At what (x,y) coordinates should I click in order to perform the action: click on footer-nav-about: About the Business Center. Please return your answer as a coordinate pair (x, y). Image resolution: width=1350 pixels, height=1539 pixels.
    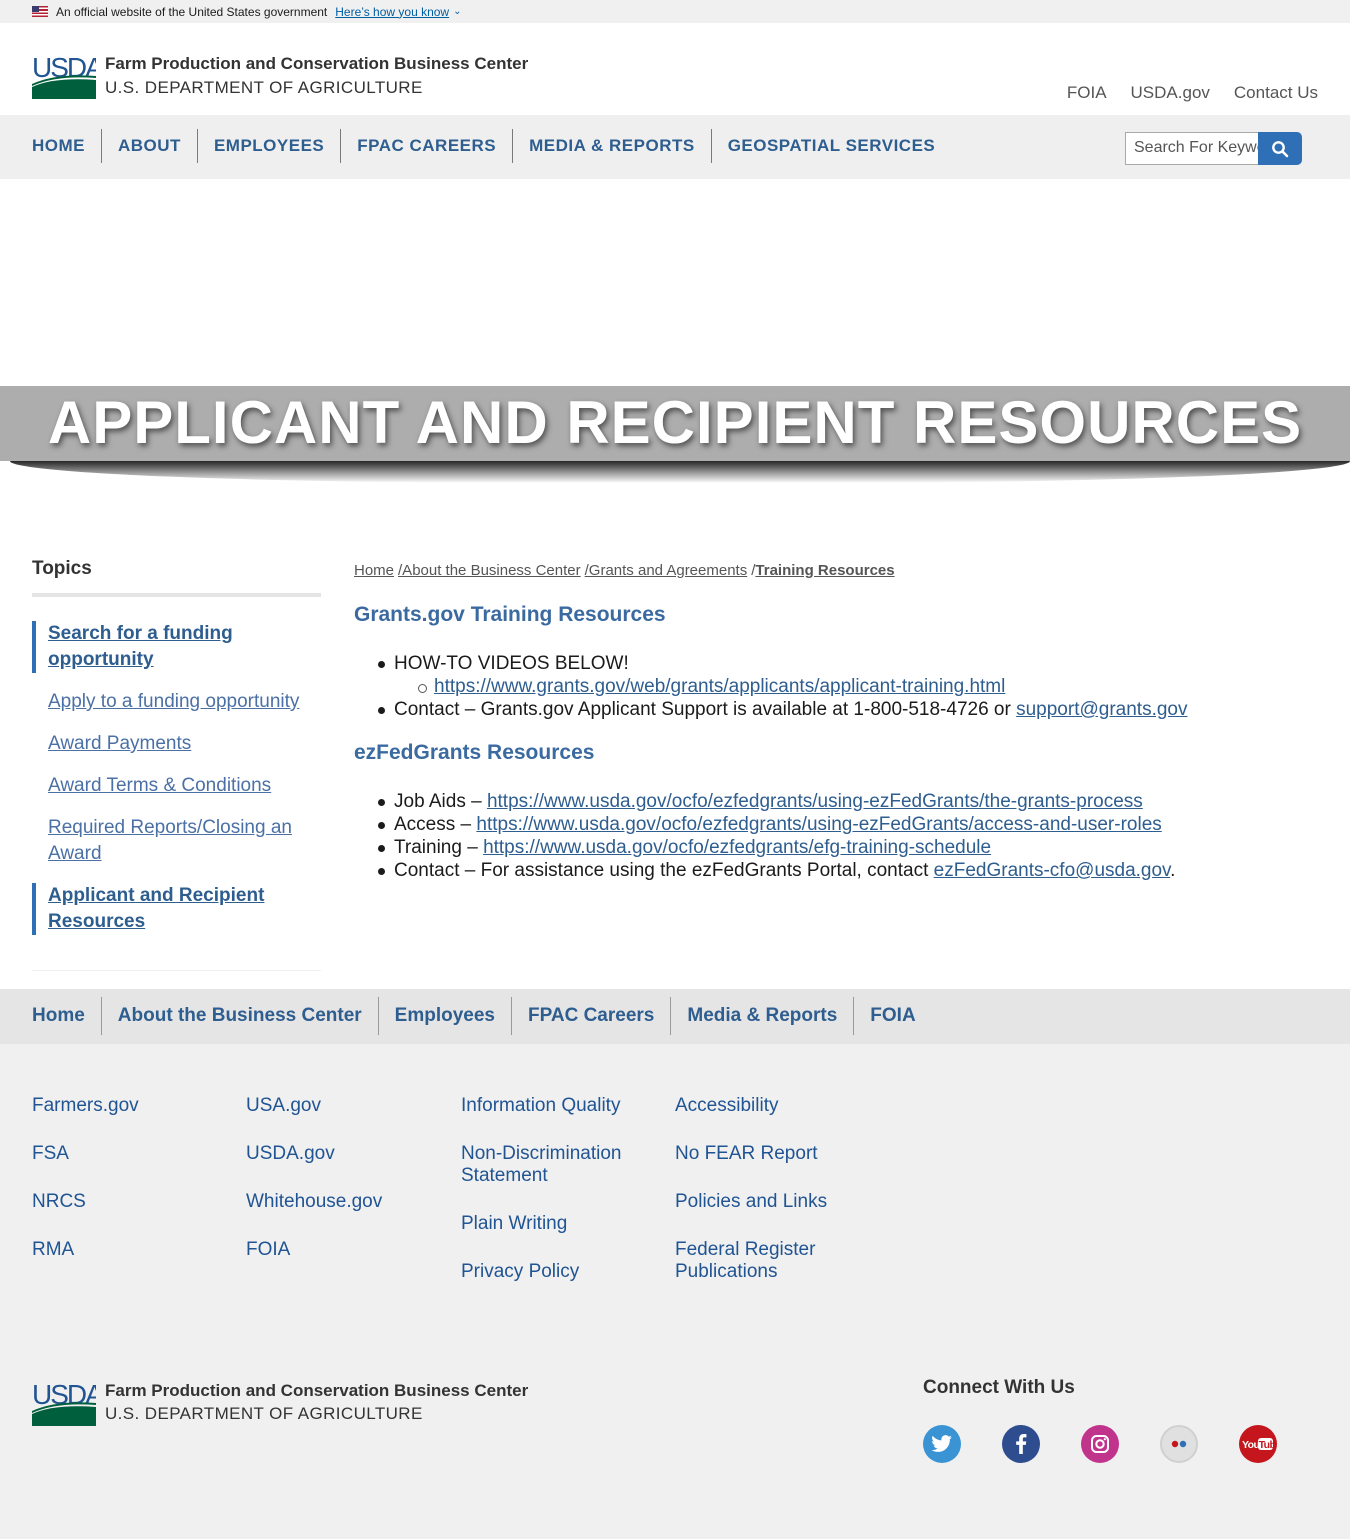
    Looking at the image, I should click on (239, 1016).